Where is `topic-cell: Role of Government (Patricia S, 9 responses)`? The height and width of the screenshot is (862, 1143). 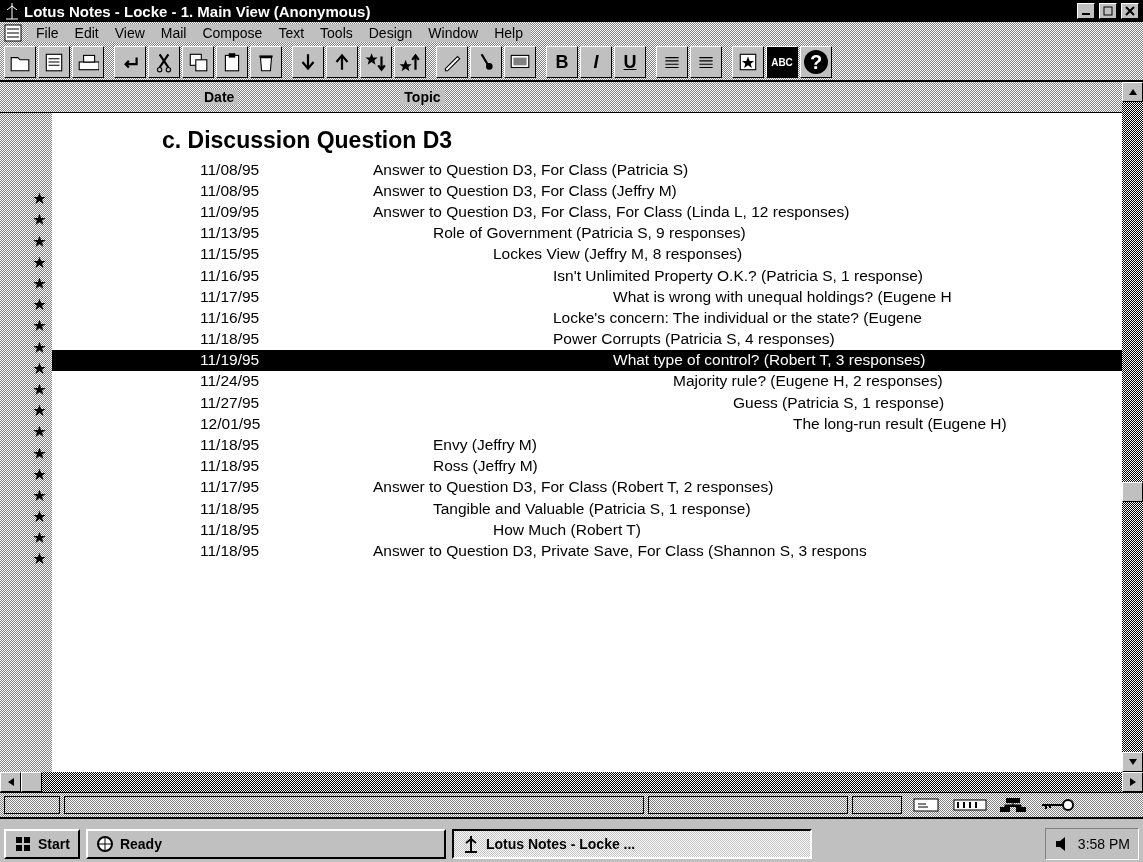
topic-cell: Role of Government (Patricia S, 9 responses) is located at coordinates (589, 233).